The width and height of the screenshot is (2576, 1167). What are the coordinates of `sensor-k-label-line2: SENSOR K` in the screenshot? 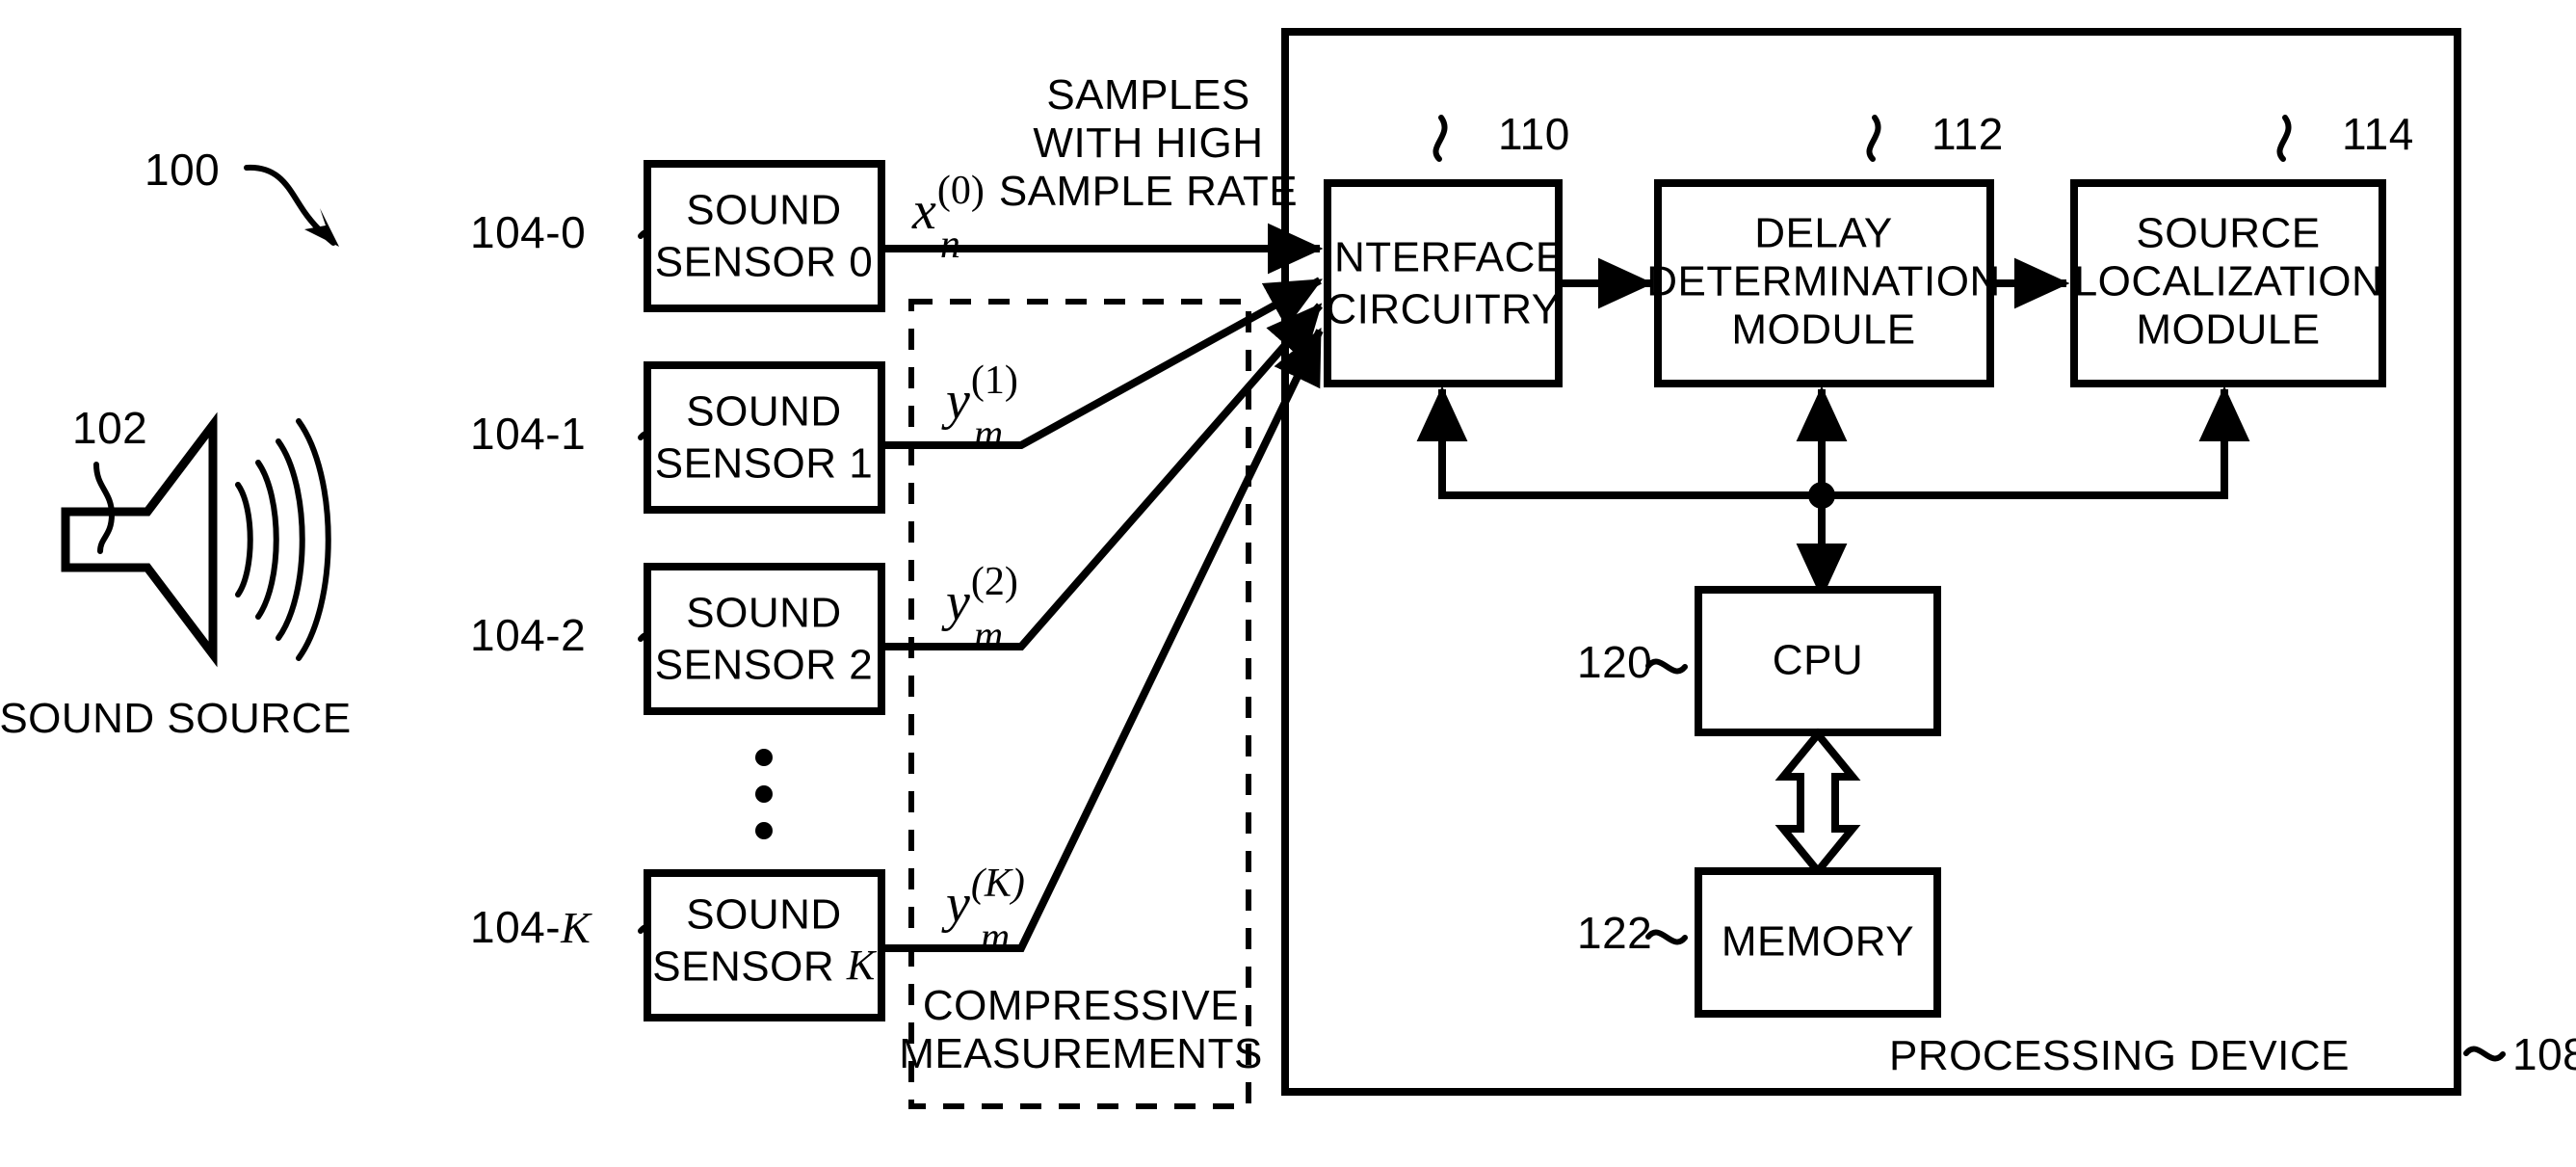 It's located at (765, 966).